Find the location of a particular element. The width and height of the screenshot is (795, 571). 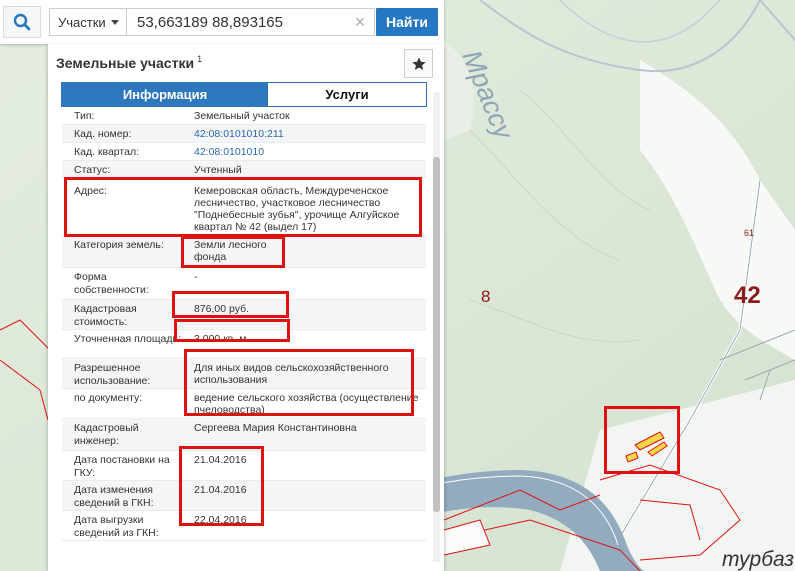

panel-title-note: 1 is located at coordinates (200, 59).